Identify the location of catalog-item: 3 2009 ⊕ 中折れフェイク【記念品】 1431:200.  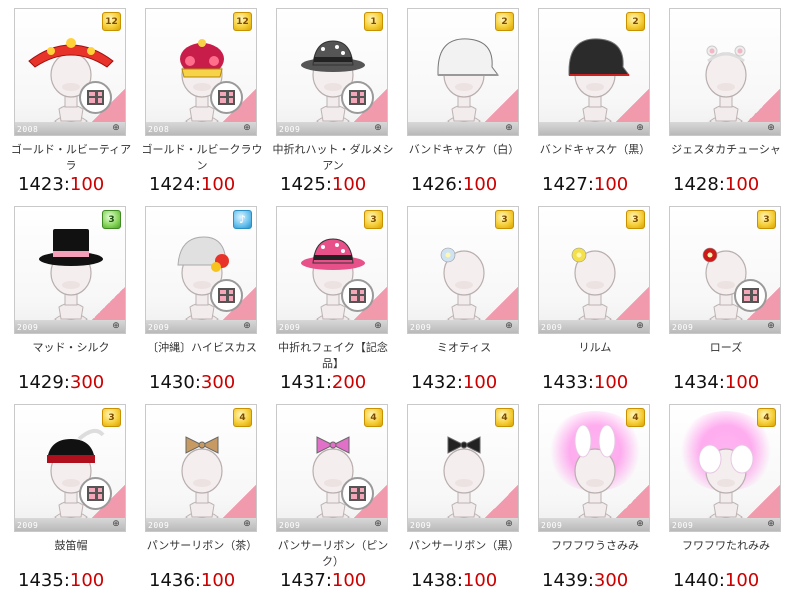
(337, 305).